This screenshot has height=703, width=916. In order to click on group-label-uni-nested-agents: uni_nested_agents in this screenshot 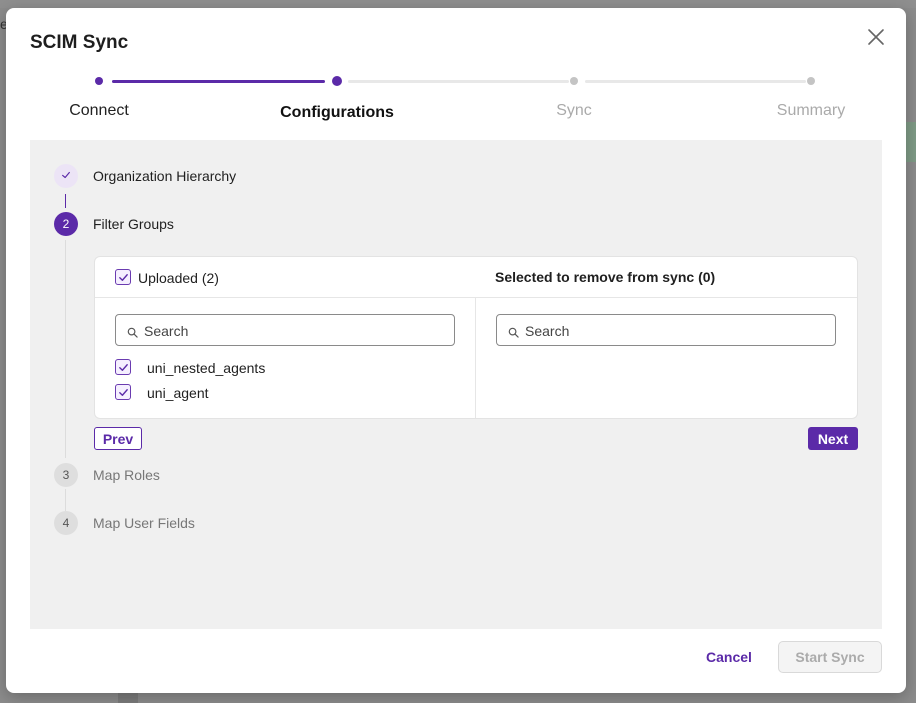, I will do `click(206, 368)`.